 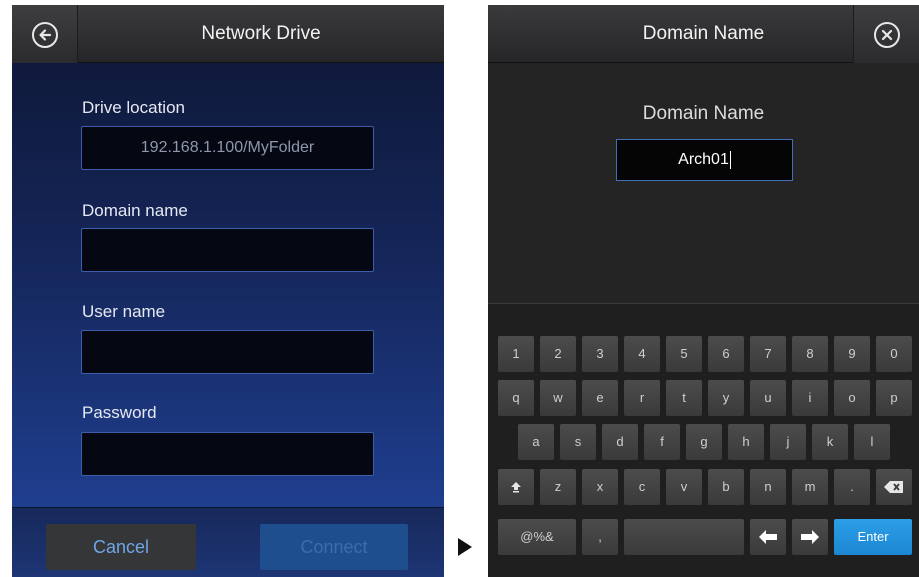 I want to click on cursor-left-key, so click(x=768, y=537).